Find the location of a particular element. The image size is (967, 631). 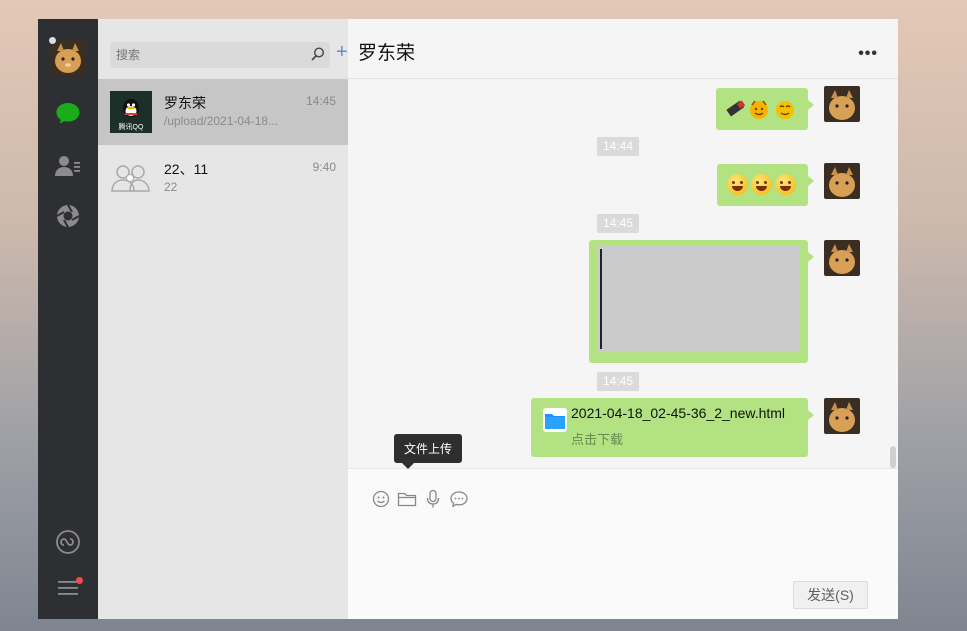

session-name: 罗东荣 is located at coordinates (185, 103).